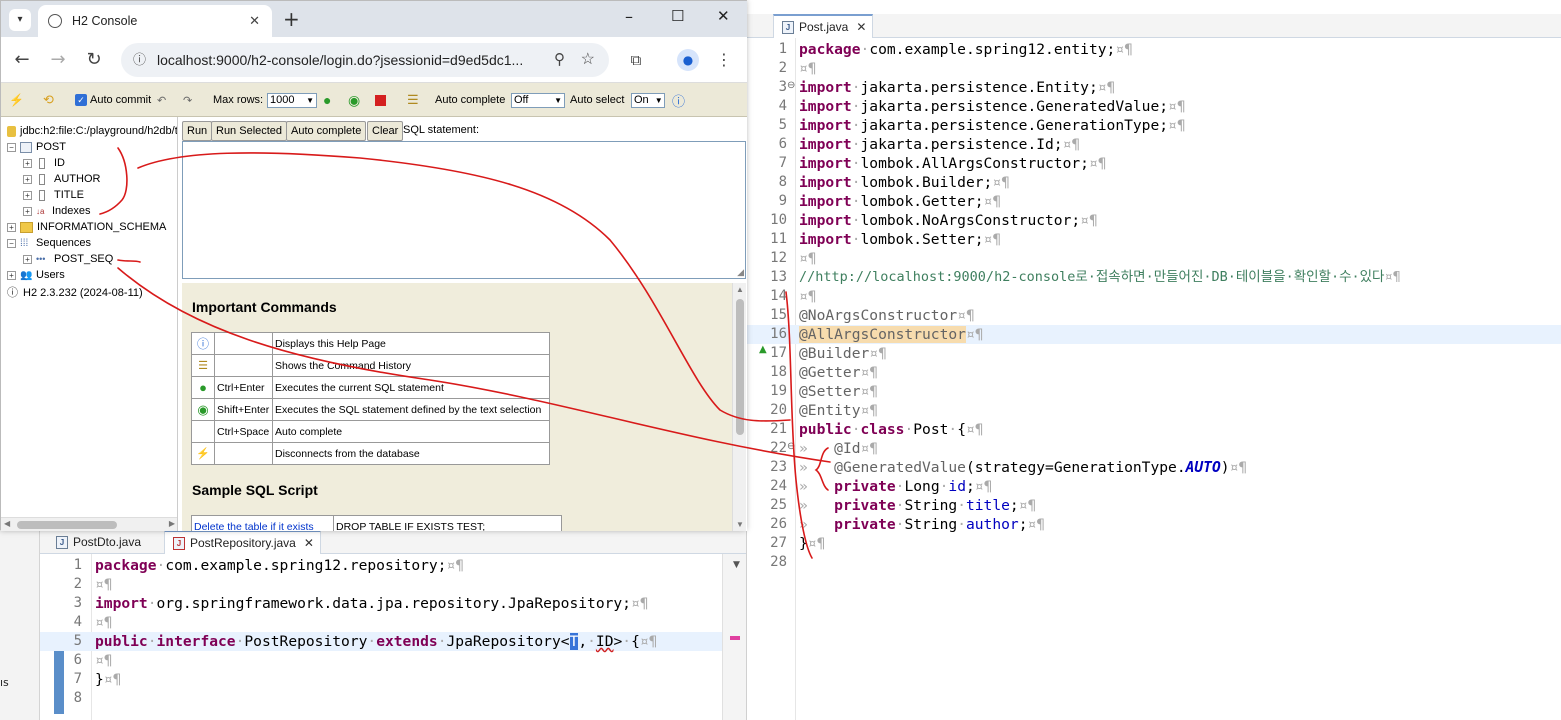 This screenshot has width=1561, height=720. I want to click on commit-icon: ↷, so click(187, 100).